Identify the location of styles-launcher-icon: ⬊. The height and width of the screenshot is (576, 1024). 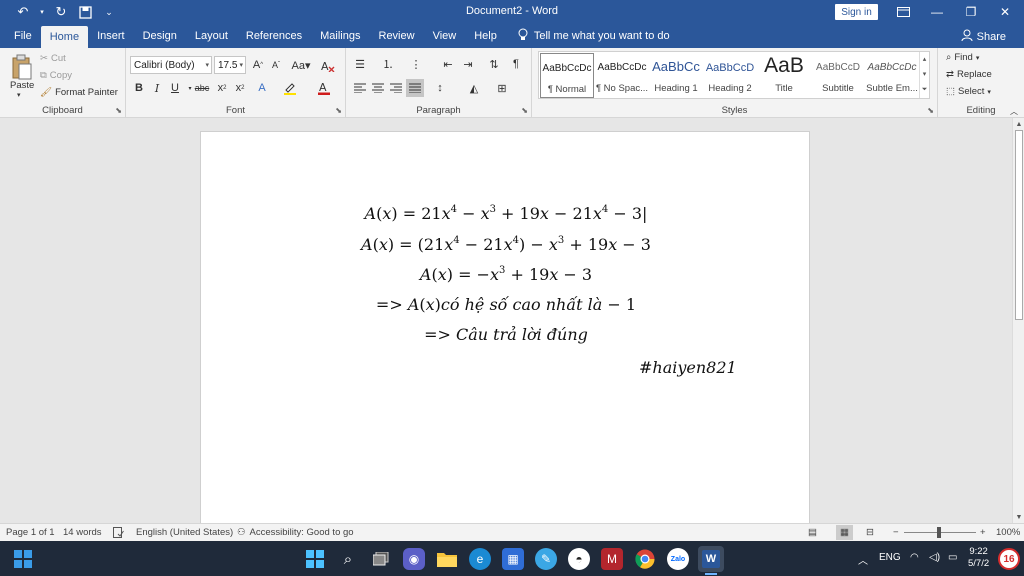
(930, 110).